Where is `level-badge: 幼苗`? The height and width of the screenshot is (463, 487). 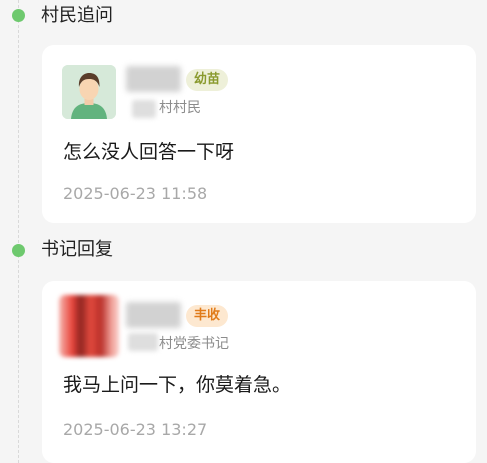 level-badge: 幼苗 is located at coordinates (207, 80).